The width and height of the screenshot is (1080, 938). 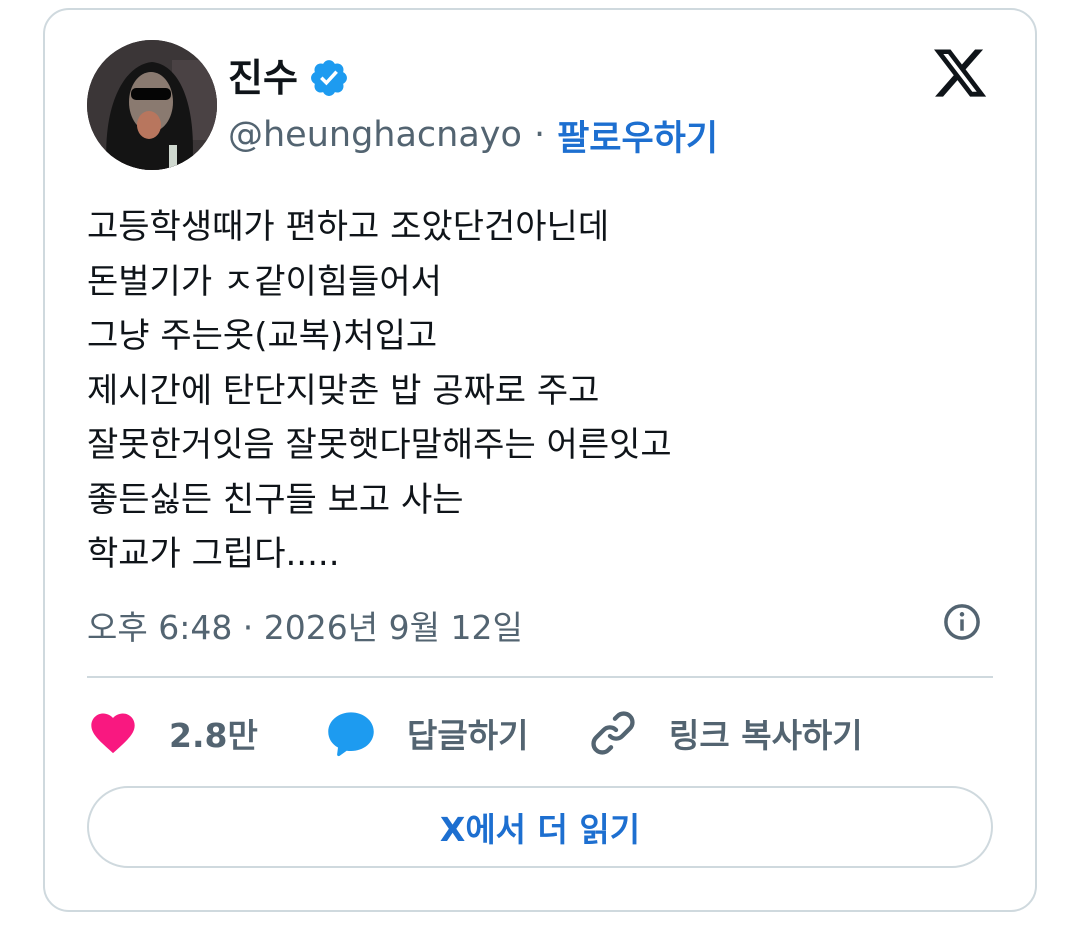 I want to click on author-handle-row: @heunghacnayo · 팔로우하기, so click(x=473, y=135).